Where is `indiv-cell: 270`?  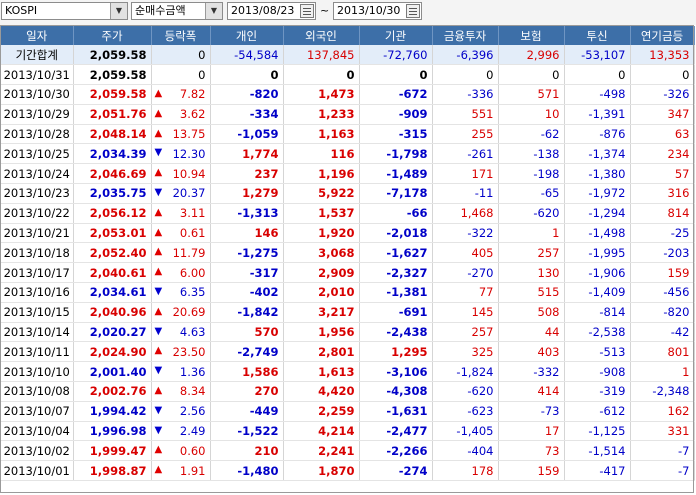 indiv-cell: 270 is located at coordinates (247, 391).